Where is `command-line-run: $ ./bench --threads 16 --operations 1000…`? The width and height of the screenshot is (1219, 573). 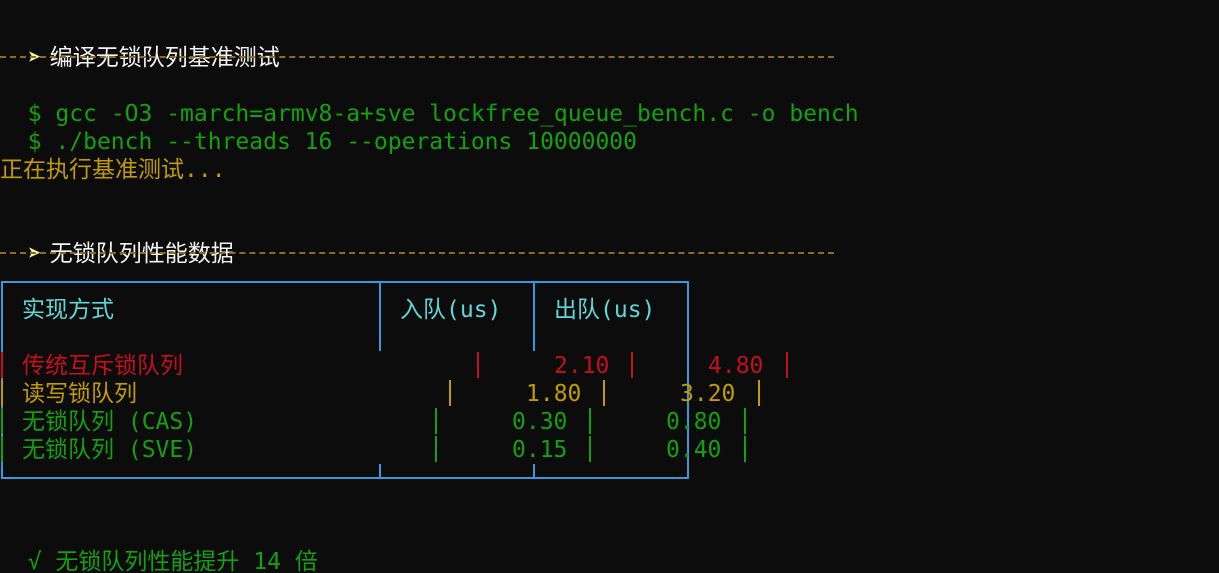 command-line-run: $ ./bench --threads 16 --operations 1000… is located at coordinates (318, 127).